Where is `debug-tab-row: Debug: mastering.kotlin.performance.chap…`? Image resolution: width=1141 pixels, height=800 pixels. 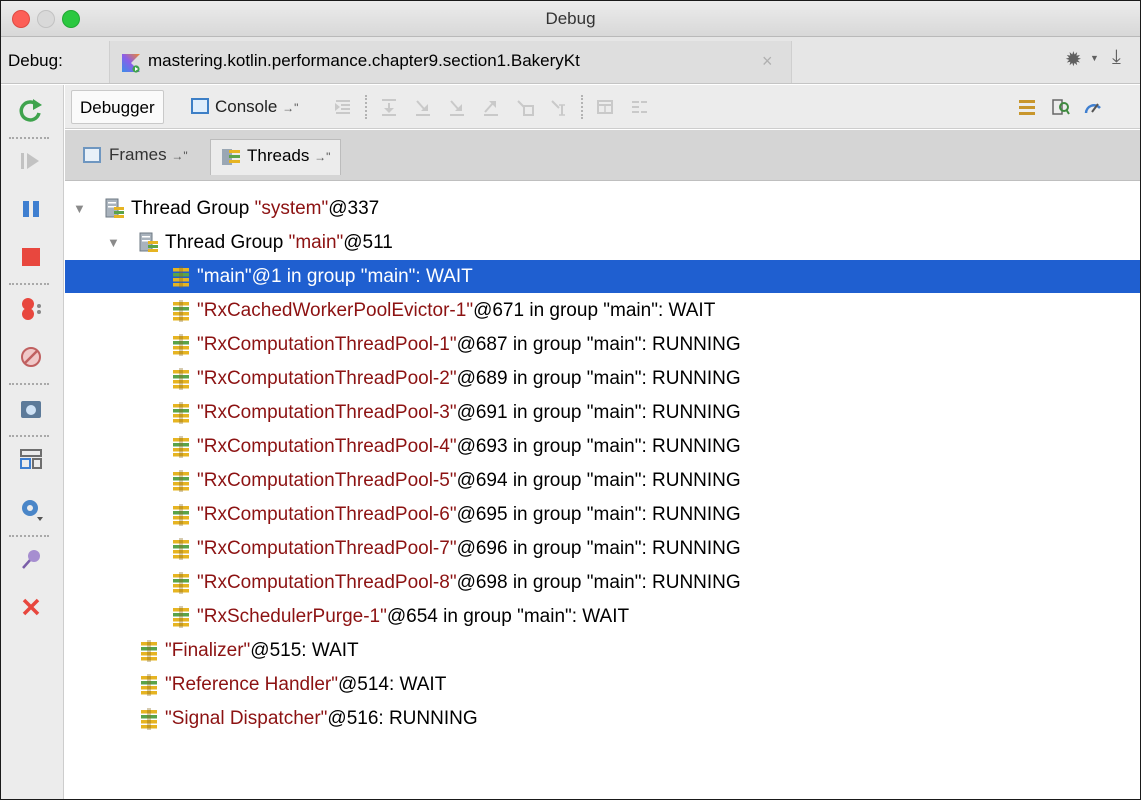 debug-tab-row: Debug: mastering.kotlin.performance.chap… is located at coordinates (570, 60).